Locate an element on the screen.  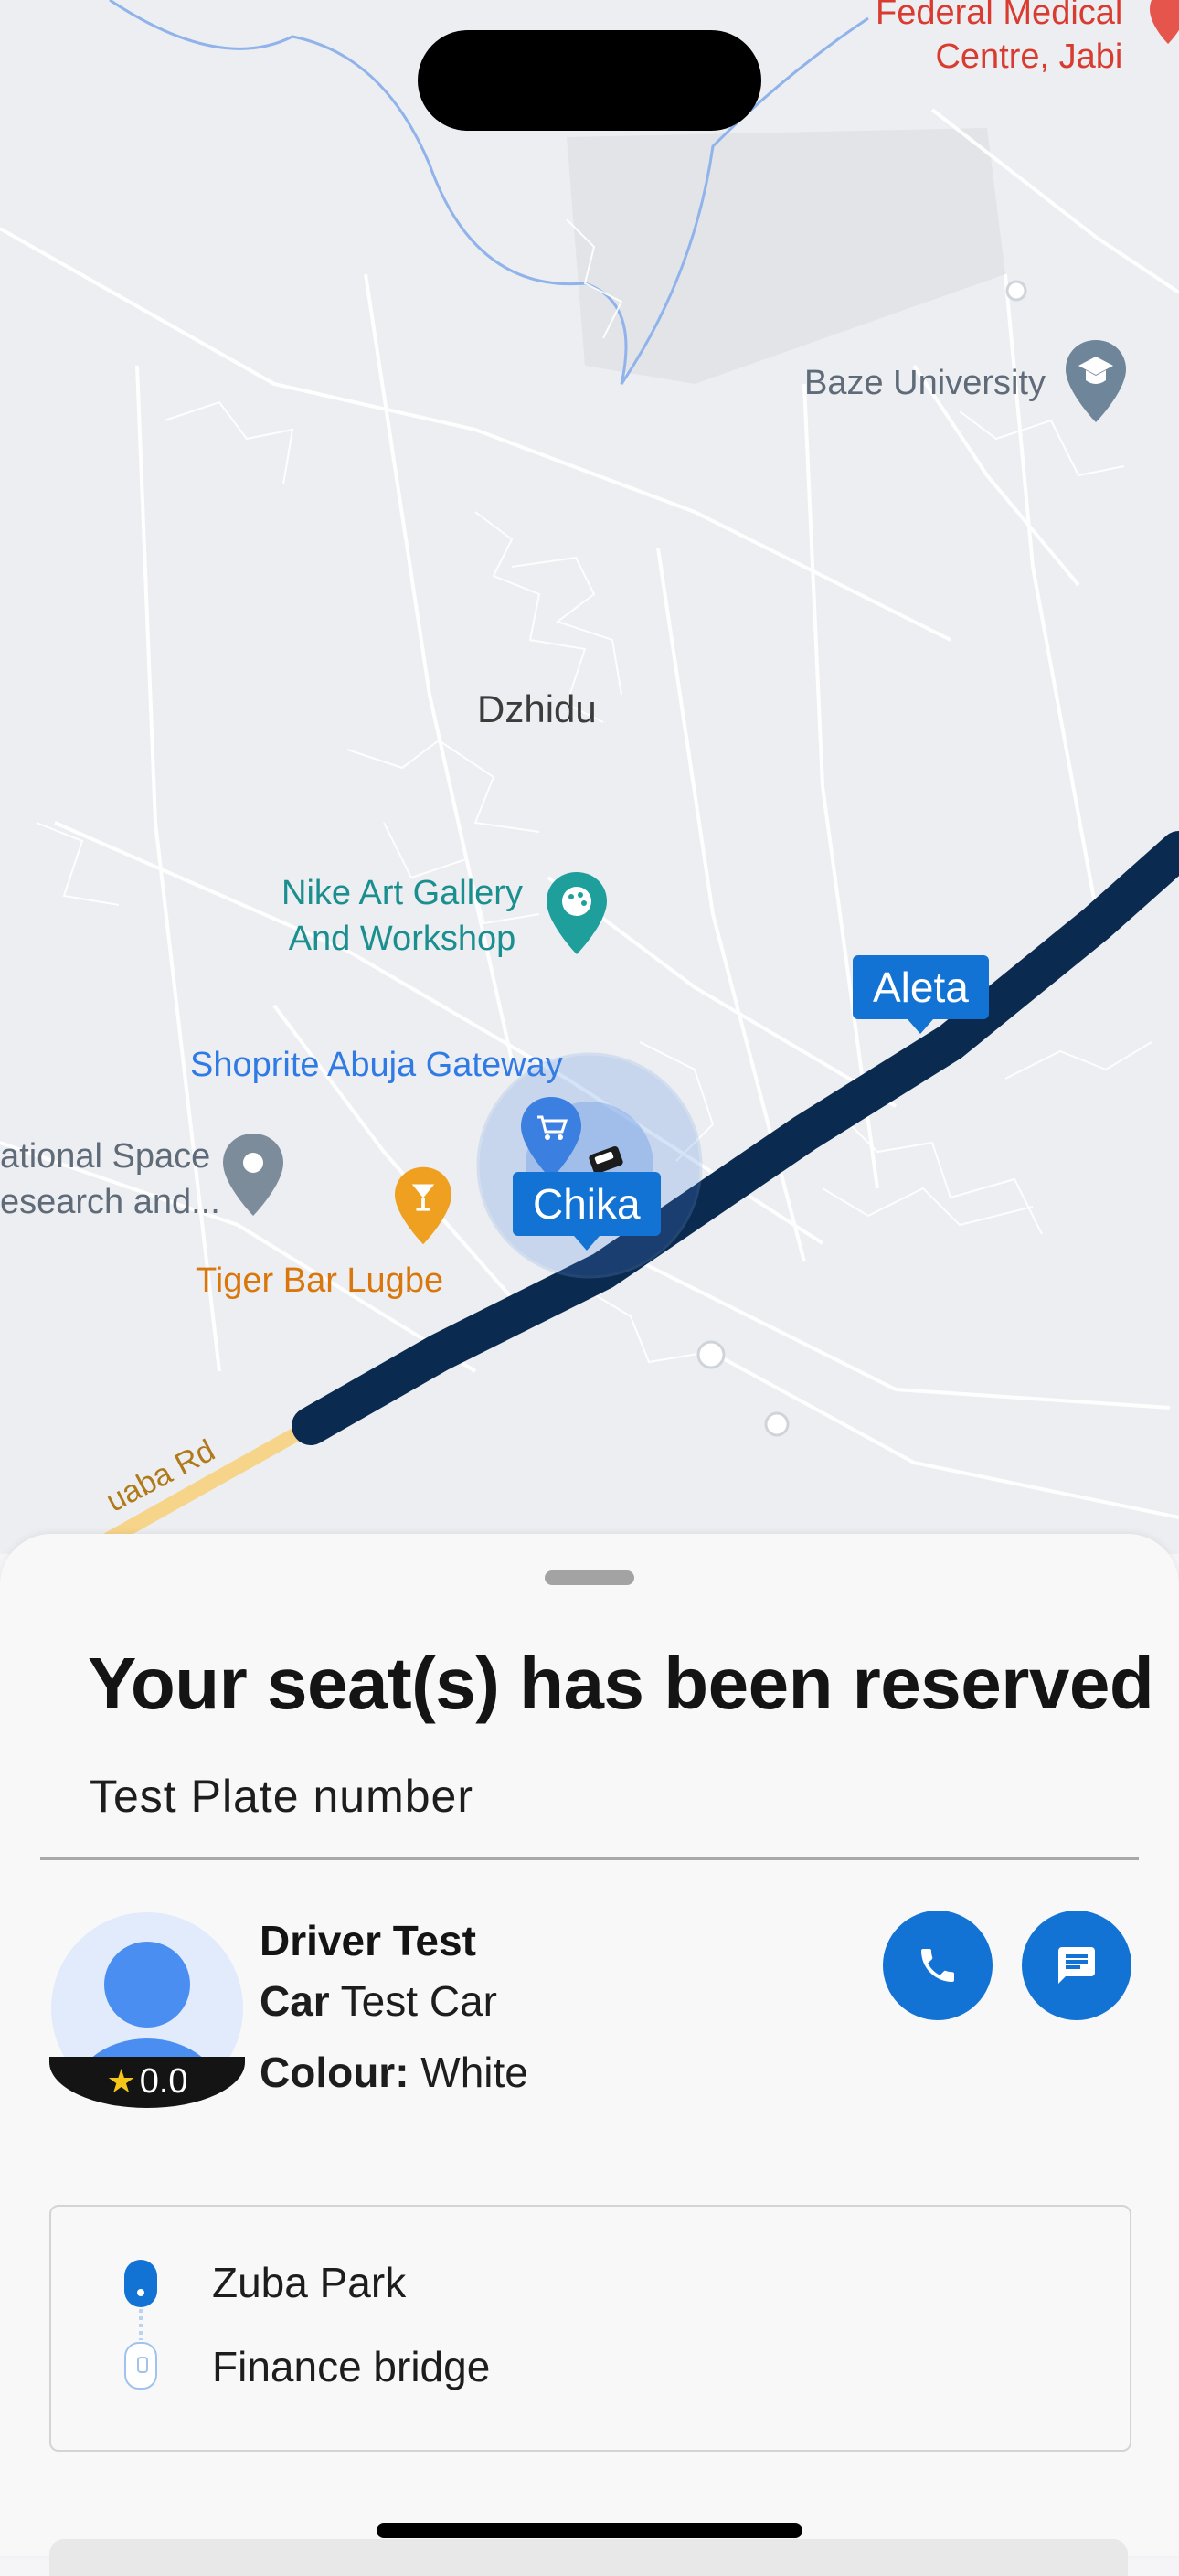
reservation-title: Your seat(s) has been reserved is located at coordinates (621, 1683).